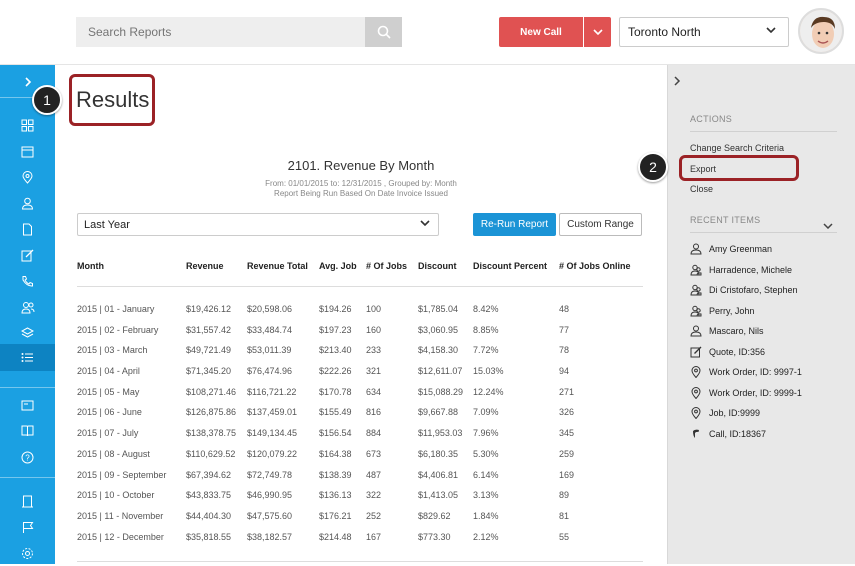  What do you see at coordinates (677, 82) in the screenshot?
I see `right-panel-toggle` at bounding box center [677, 82].